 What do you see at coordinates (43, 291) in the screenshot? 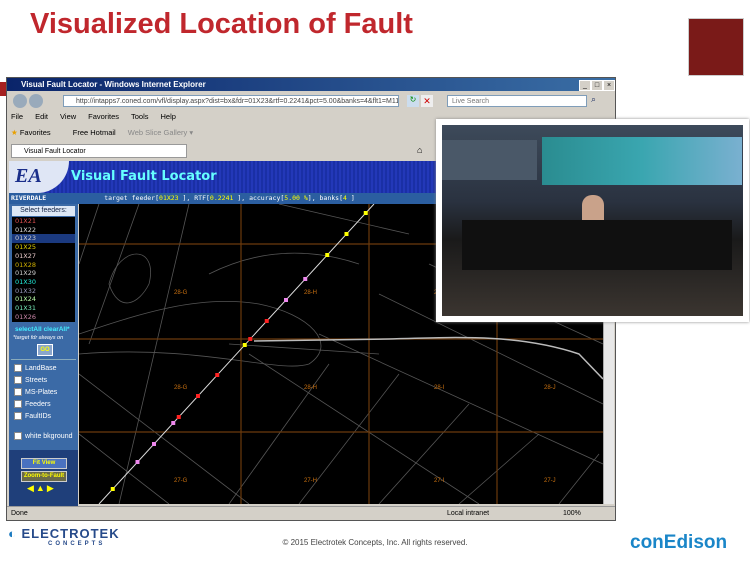
I see `feeder-item: 01X32` at bounding box center [43, 291].